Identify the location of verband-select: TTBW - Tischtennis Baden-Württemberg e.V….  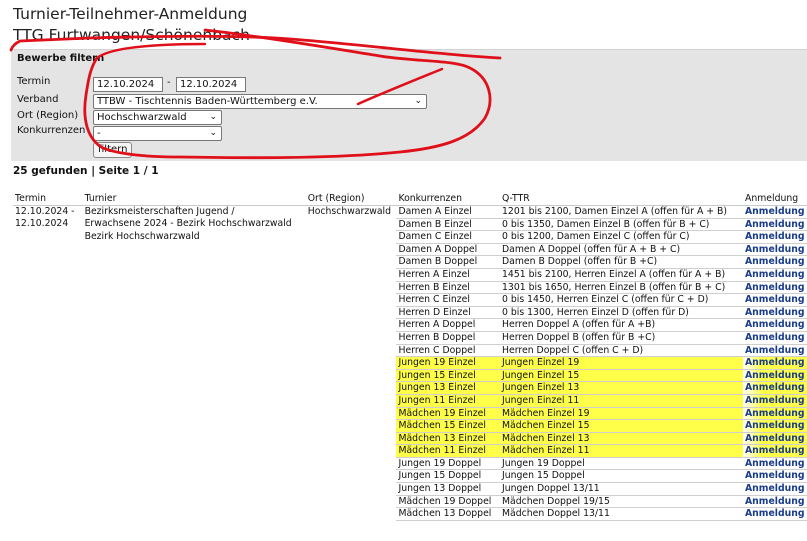
(260, 101).